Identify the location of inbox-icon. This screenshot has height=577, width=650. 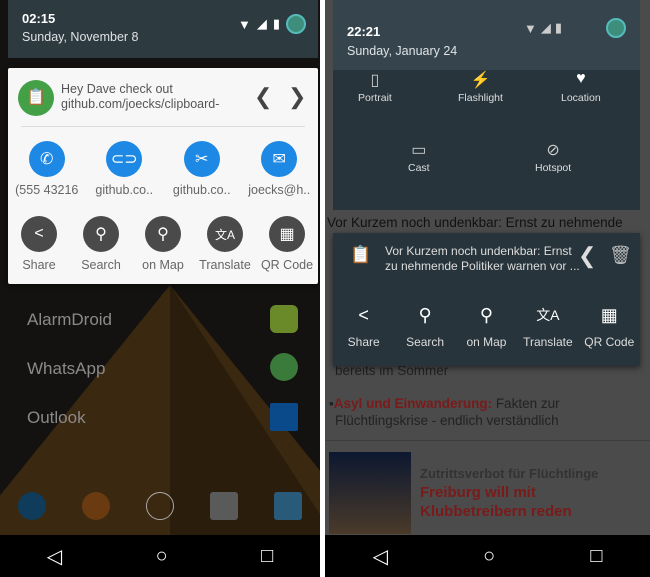
(288, 506).